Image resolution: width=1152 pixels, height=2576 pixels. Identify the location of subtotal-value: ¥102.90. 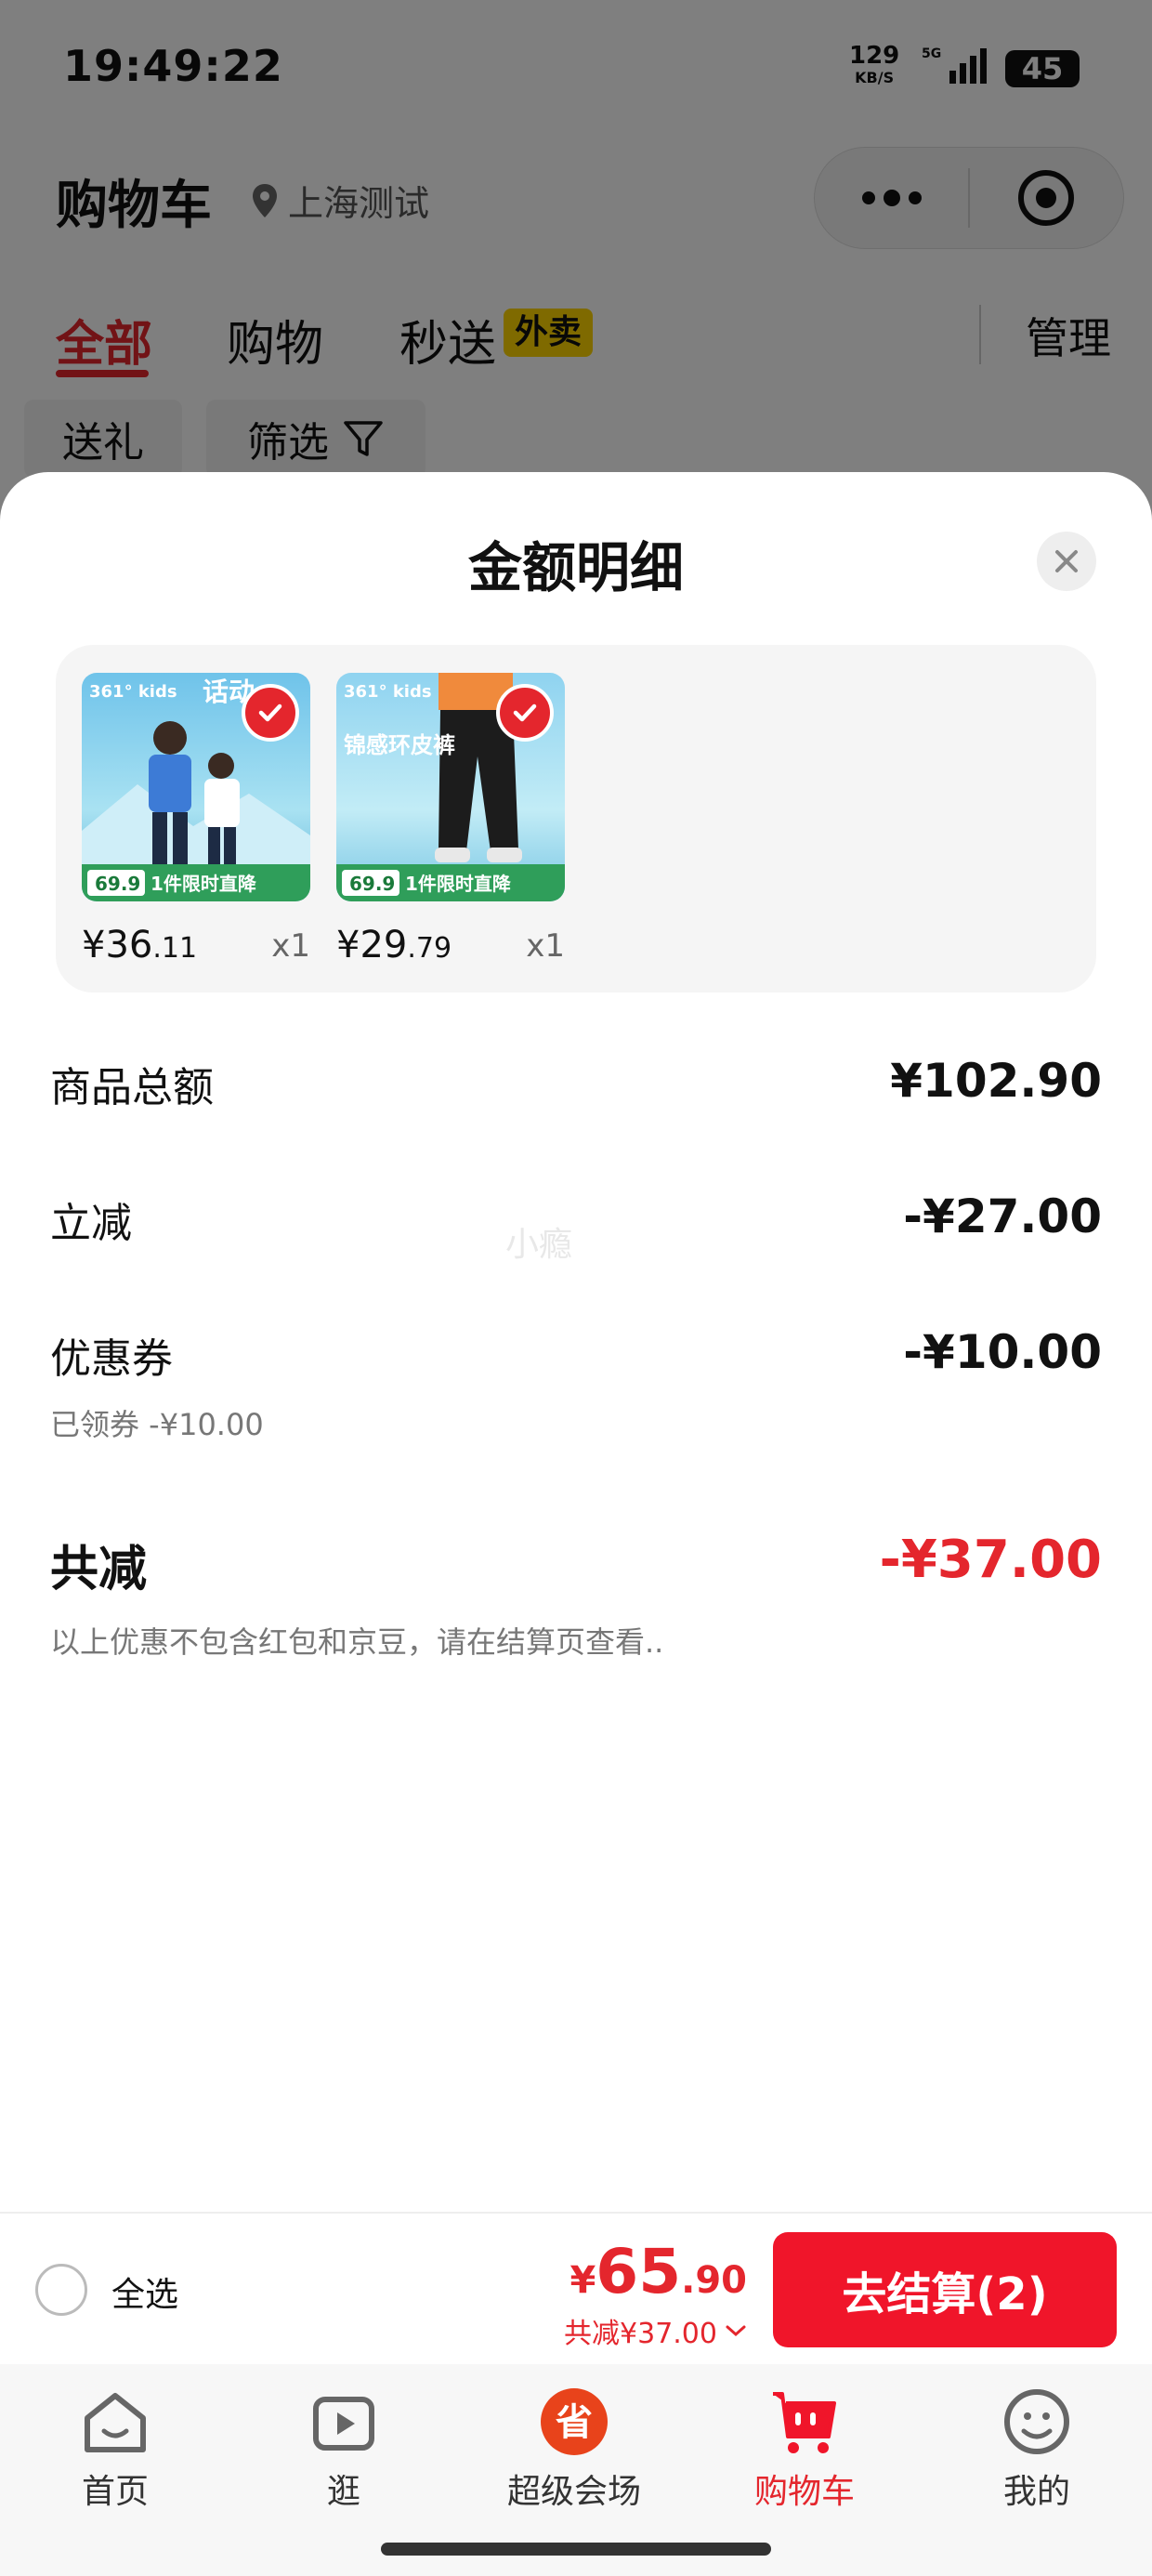
(996, 1081).